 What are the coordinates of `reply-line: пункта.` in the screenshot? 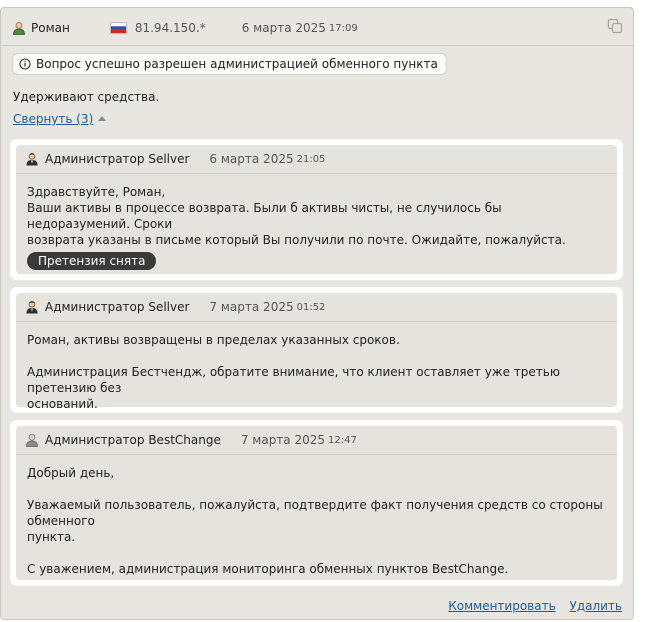 It's located at (51, 537).